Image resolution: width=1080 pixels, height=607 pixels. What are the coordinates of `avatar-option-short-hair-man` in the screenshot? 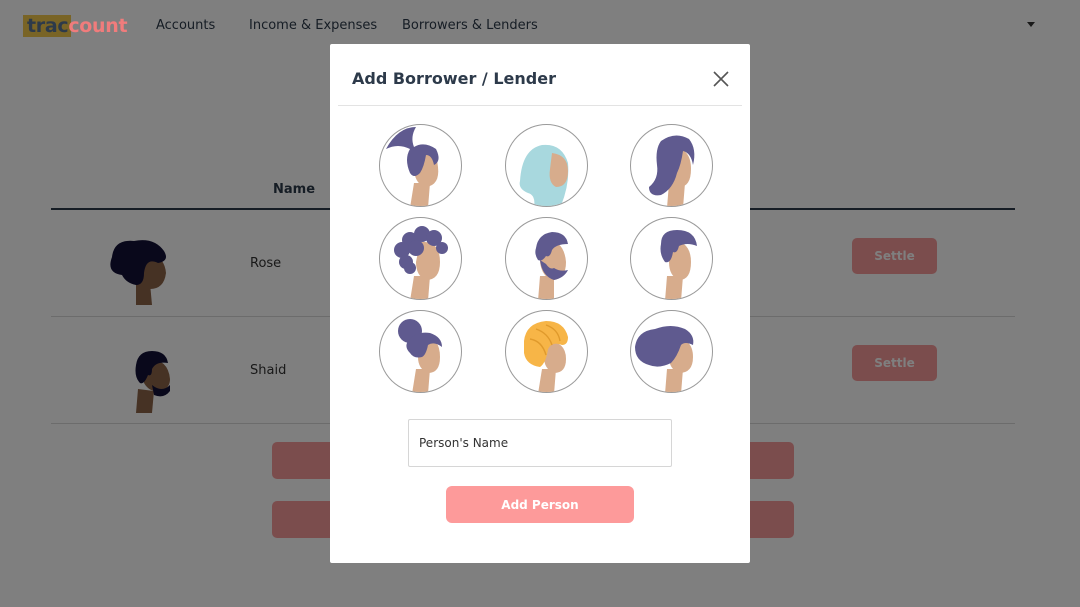 It's located at (671, 258).